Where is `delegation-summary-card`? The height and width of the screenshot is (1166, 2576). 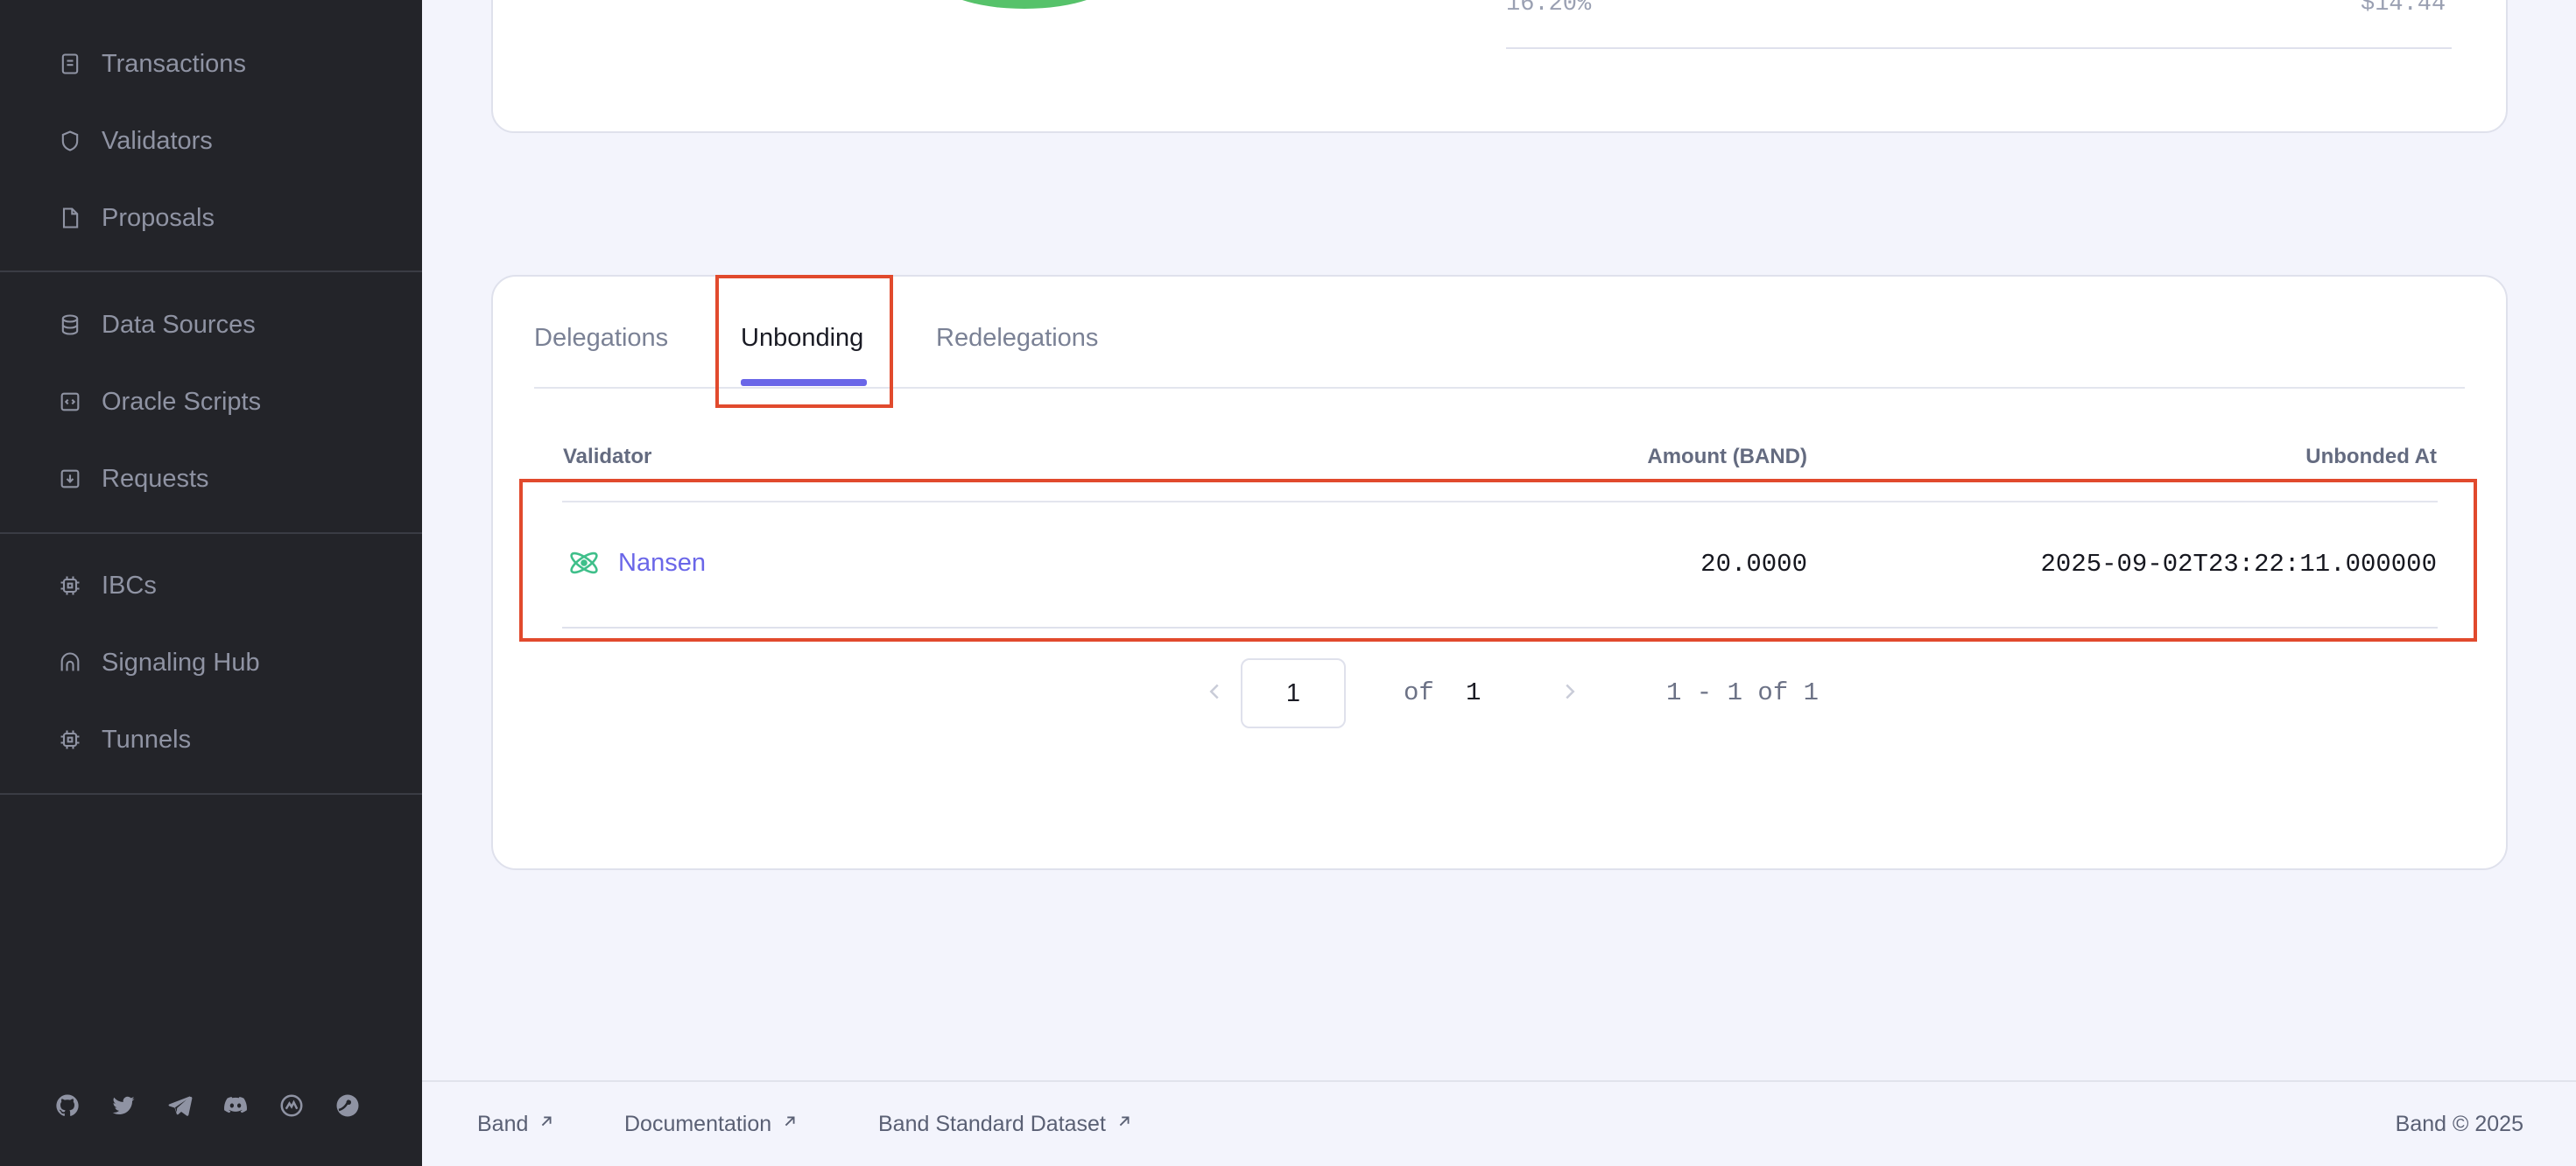
delegation-summary-card is located at coordinates (1499, 66).